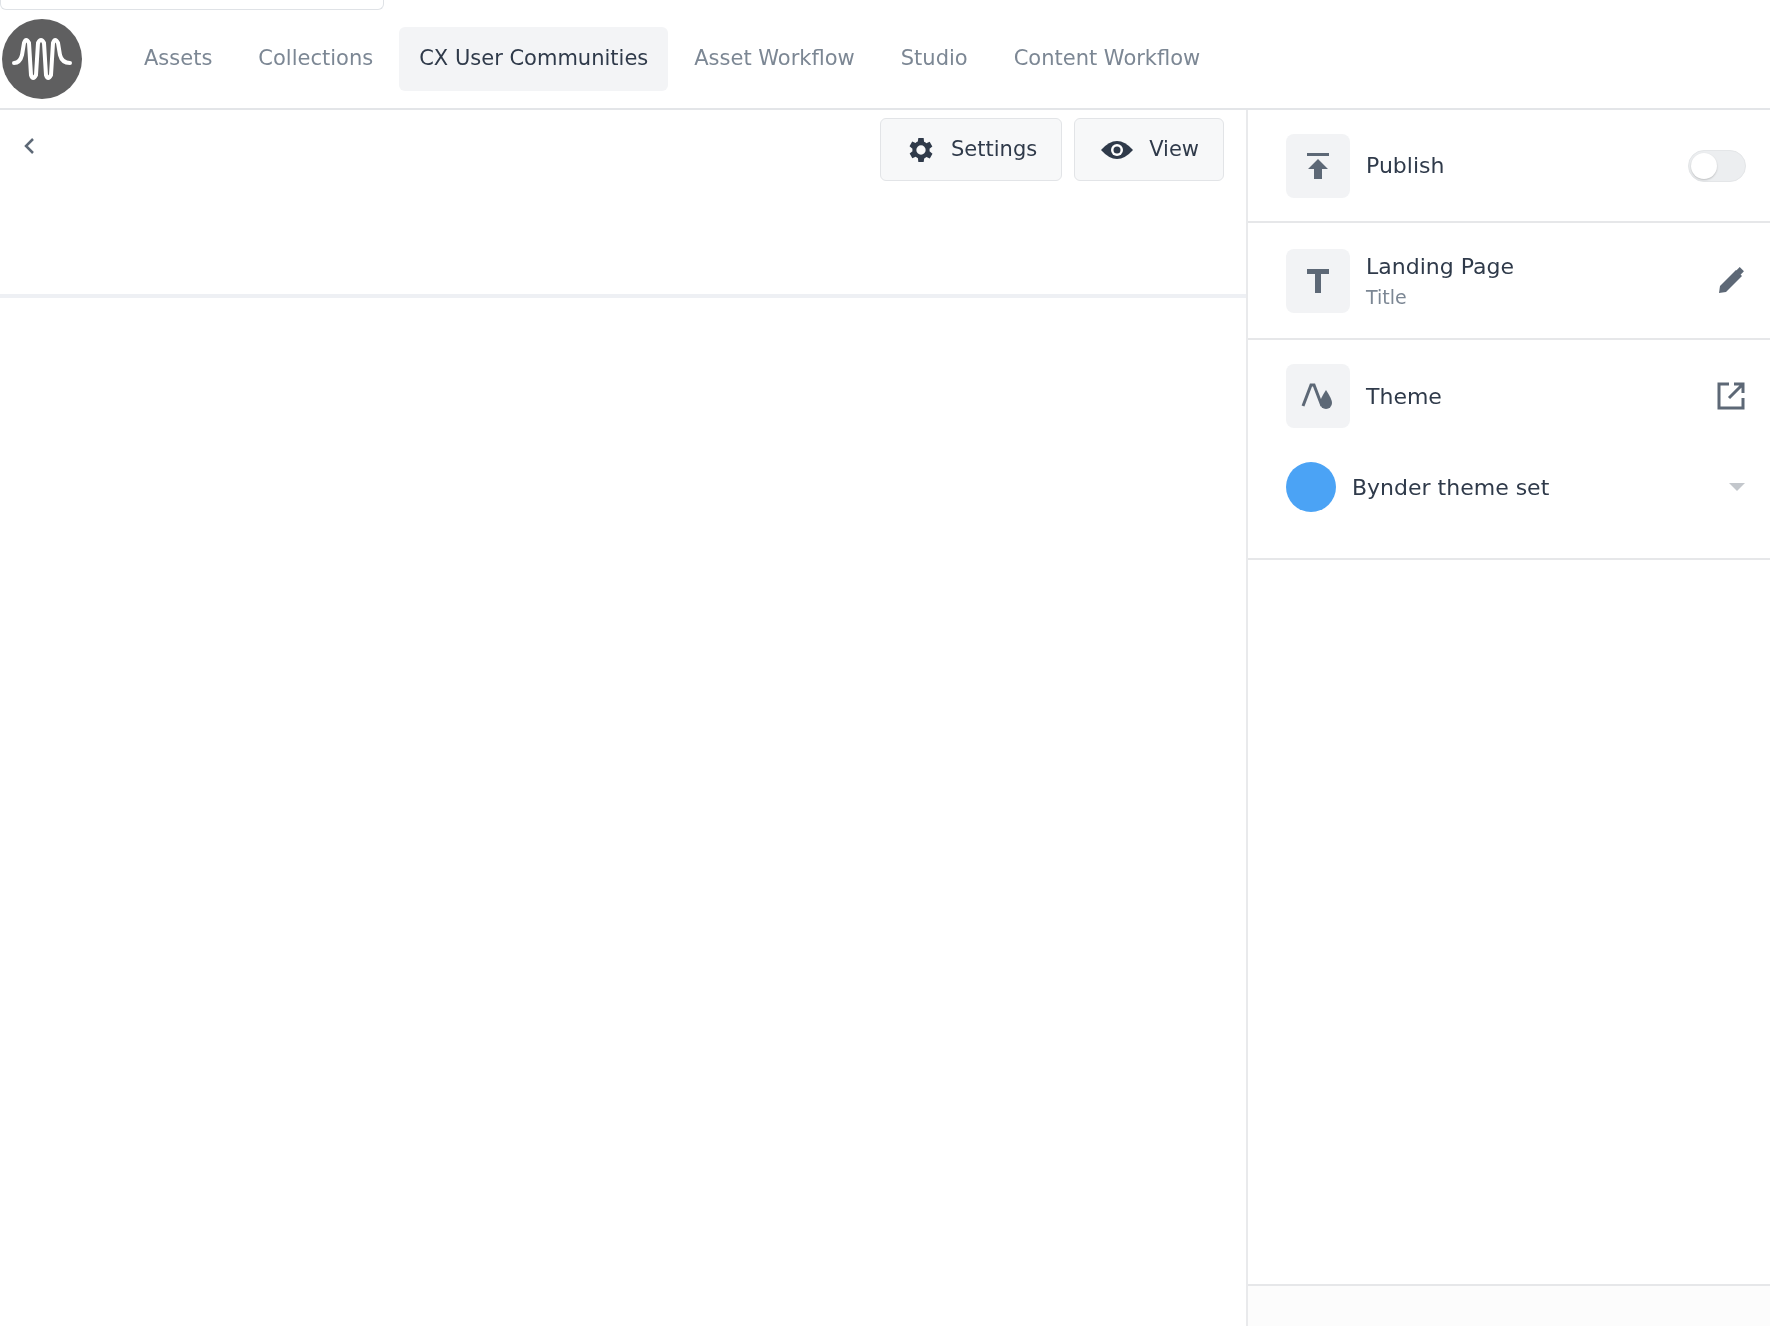 This screenshot has height=1326, width=1770. What do you see at coordinates (1731, 280) in the screenshot?
I see `edit-icon` at bounding box center [1731, 280].